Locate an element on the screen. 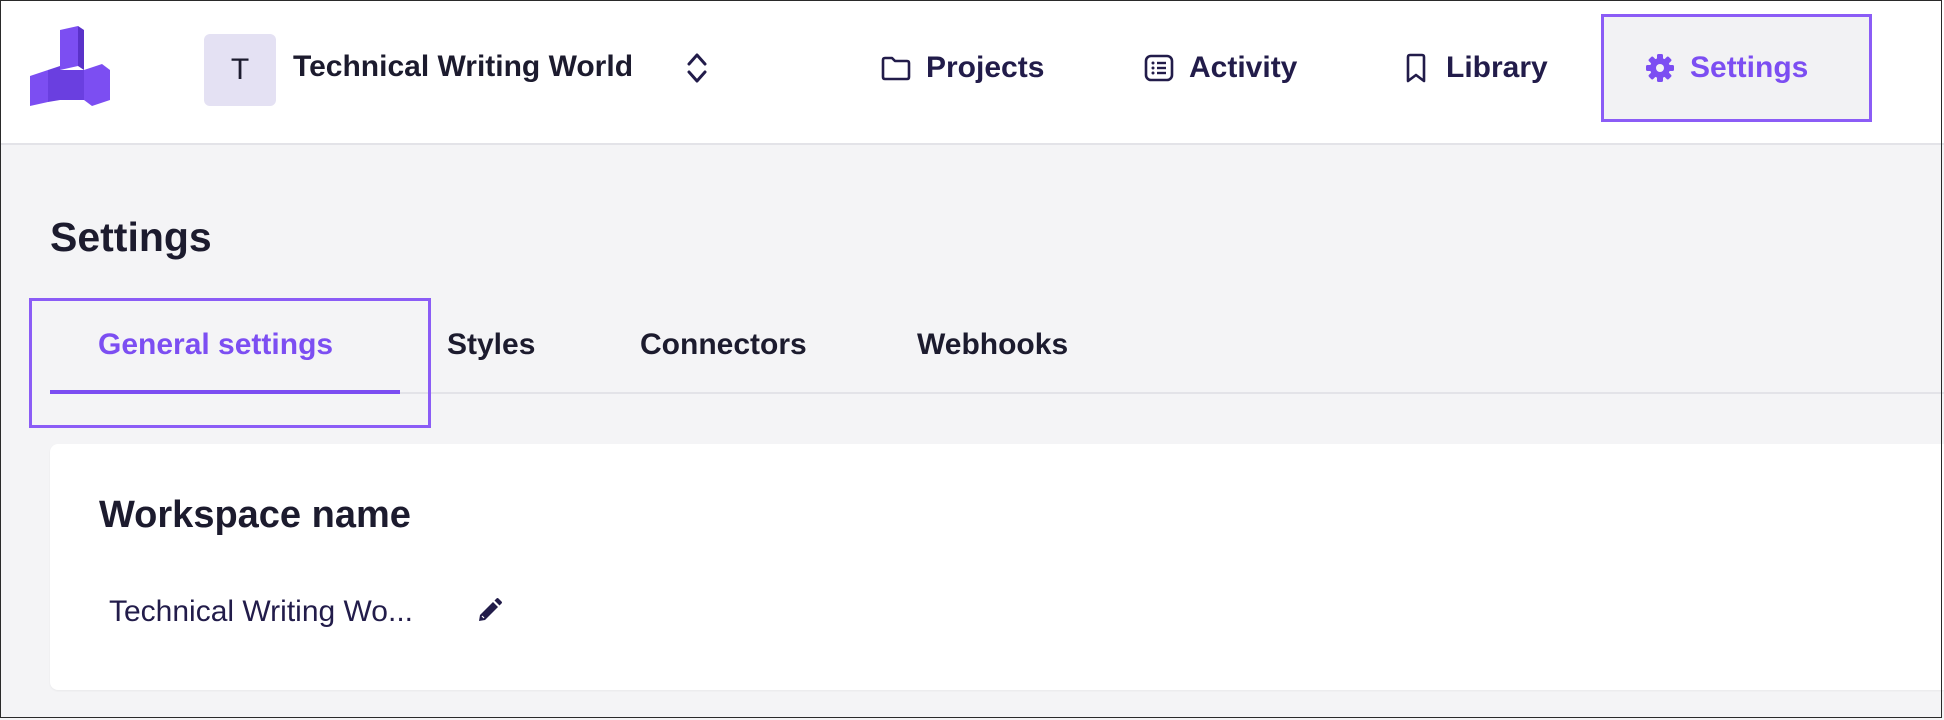  nav-item-library: Library is located at coordinates (1474, 68).